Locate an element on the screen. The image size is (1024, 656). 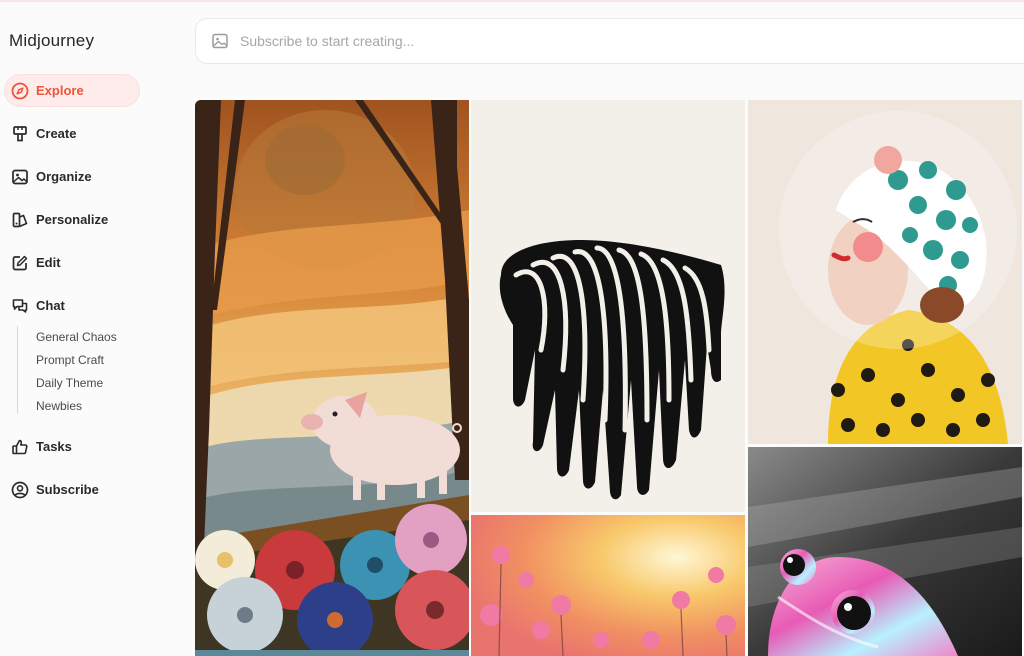
chat-channel-prompt-craft: Prompt Craft is located at coordinates (70, 360).